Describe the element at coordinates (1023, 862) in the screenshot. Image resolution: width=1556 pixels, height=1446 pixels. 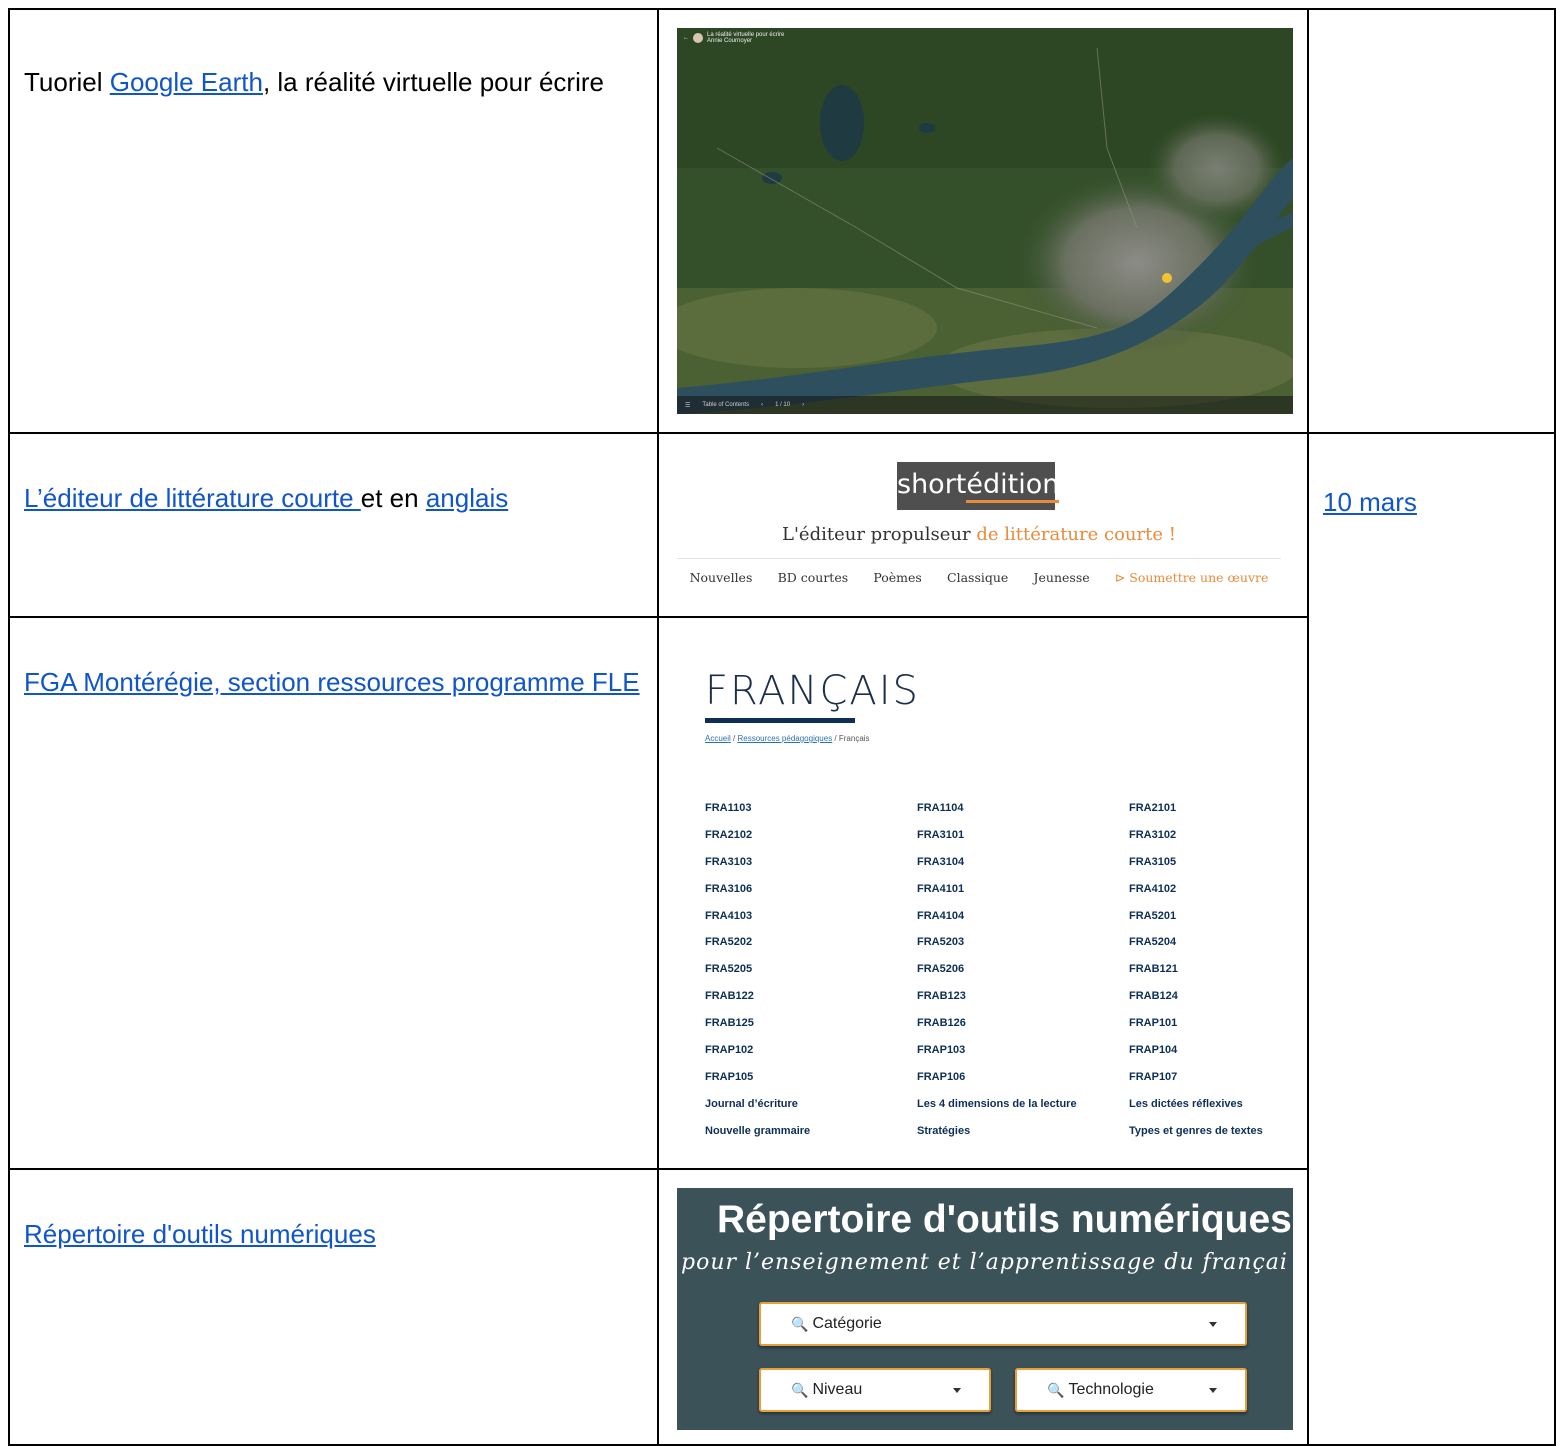
I see `course-link: FRA3104` at that location.